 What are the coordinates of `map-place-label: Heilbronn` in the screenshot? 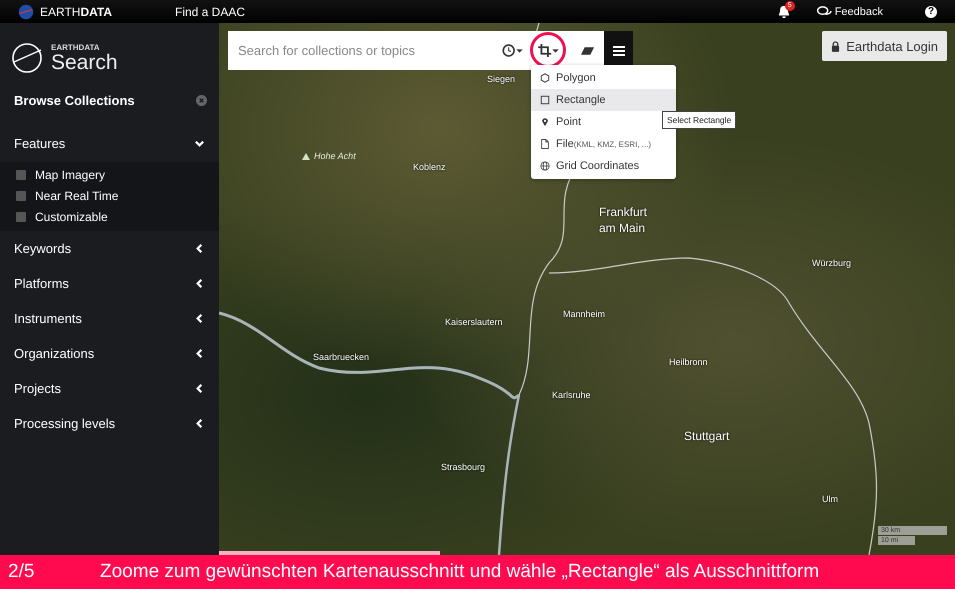 It's located at (688, 362).